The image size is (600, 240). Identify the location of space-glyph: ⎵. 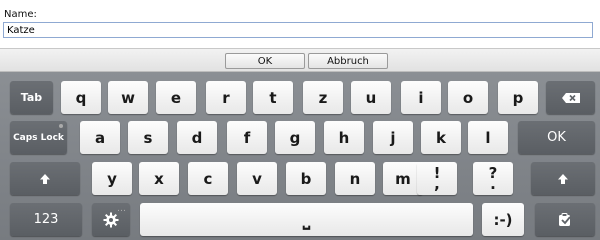
(306, 219).